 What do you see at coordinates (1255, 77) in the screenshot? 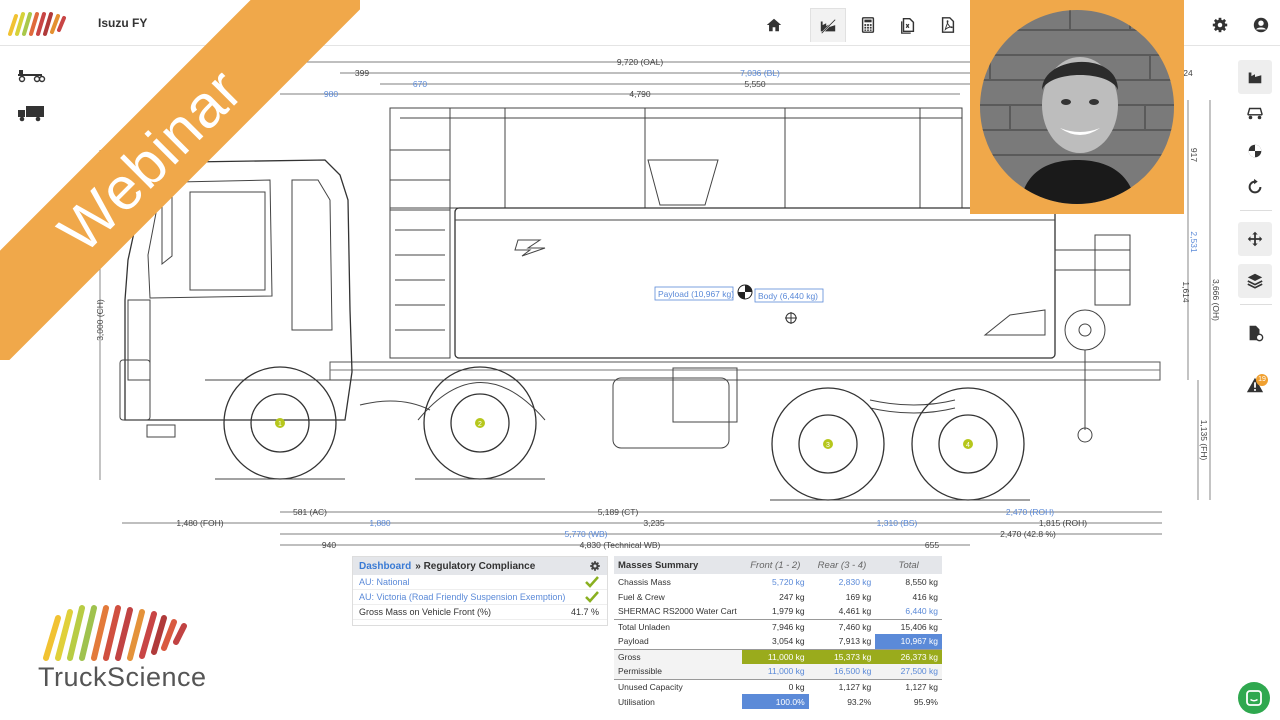
I see `body-config-icon` at bounding box center [1255, 77].